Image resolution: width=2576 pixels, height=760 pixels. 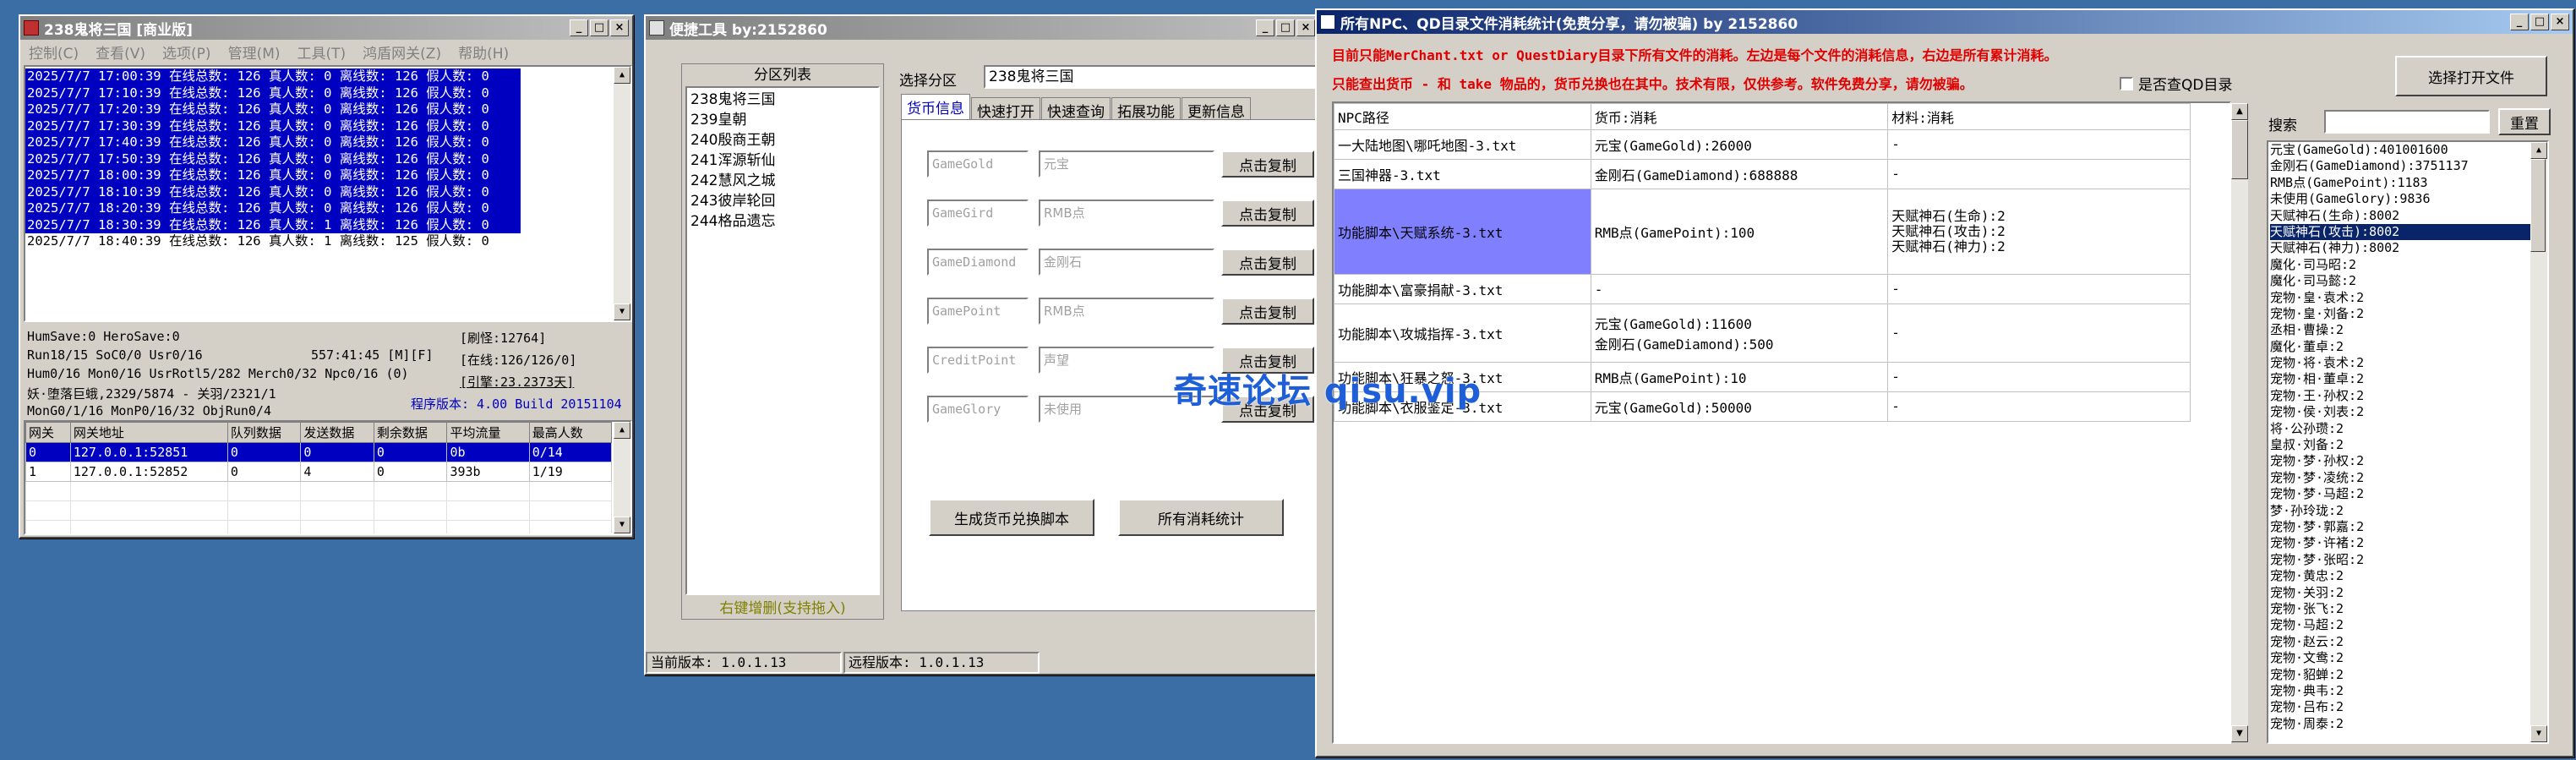 What do you see at coordinates (254, 52) in the screenshot?
I see `menu-item: 管理(M)` at bounding box center [254, 52].